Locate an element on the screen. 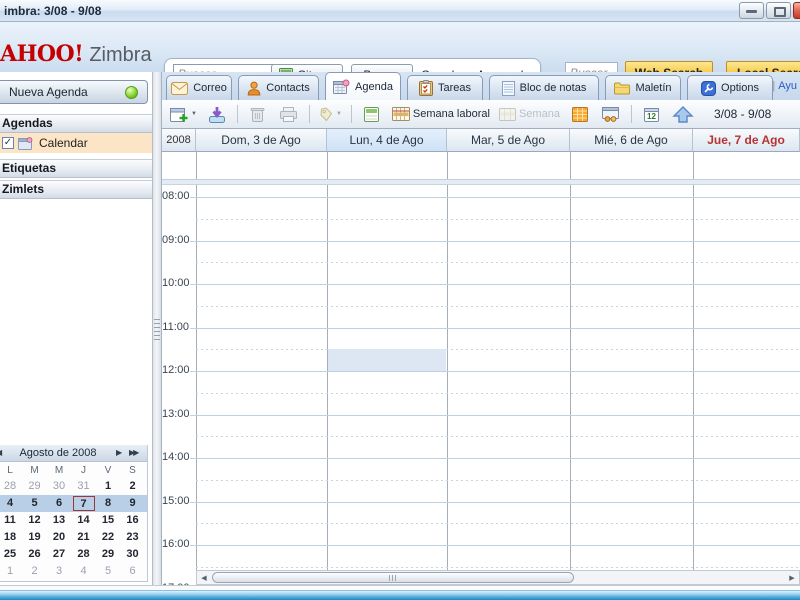 Image resolution: width=800 pixels, height=600 pixels. schedule-view-button is located at coordinates (611, 114).